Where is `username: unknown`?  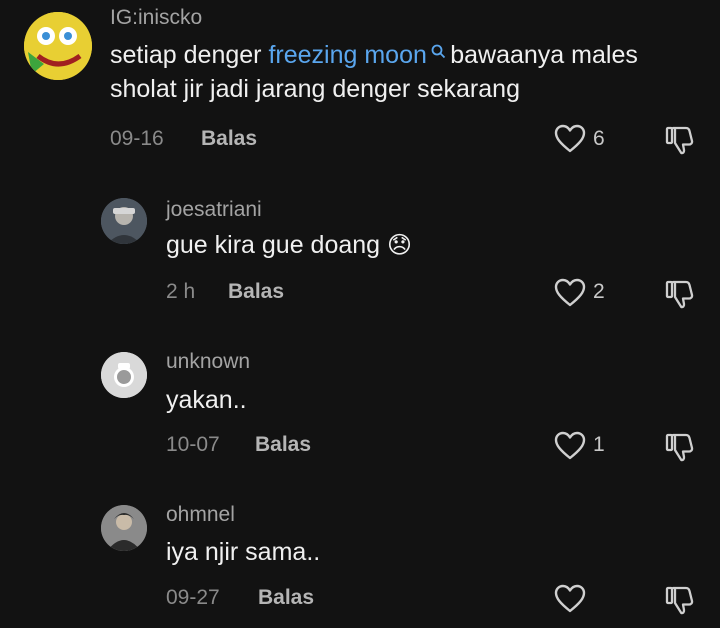 username: unknown is located at coordinates (208, 362).